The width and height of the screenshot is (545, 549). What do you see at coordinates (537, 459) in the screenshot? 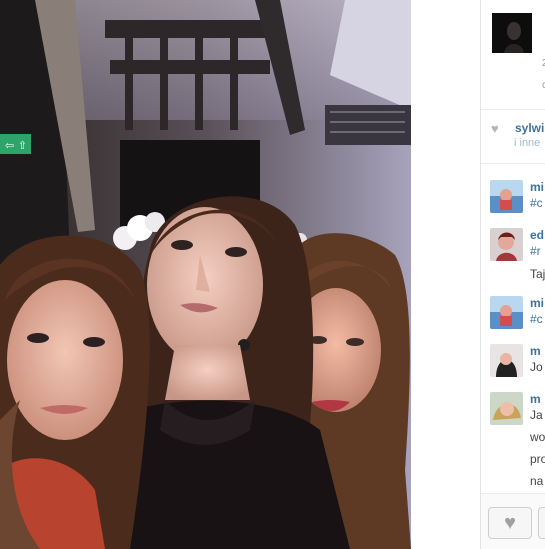
I see `comment-text: pro` at bounding box center [537, 459].